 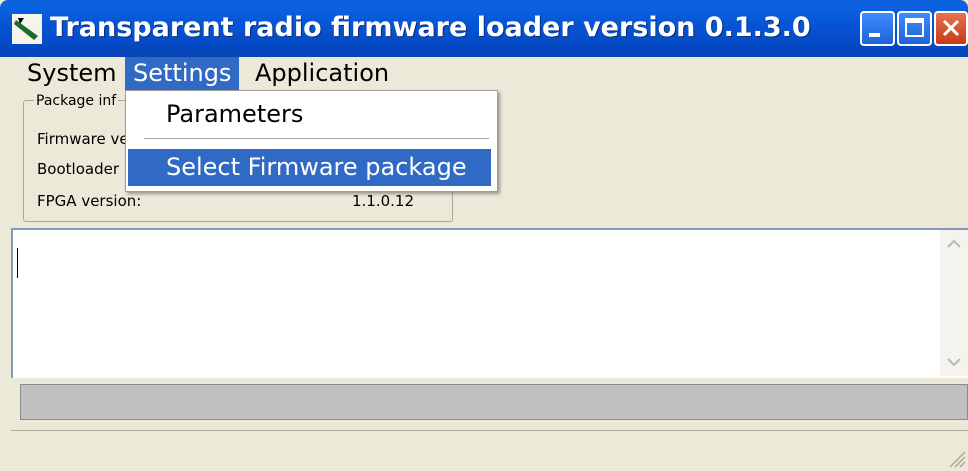 I want to click on maximize-icon, so click(x=914, y=27).